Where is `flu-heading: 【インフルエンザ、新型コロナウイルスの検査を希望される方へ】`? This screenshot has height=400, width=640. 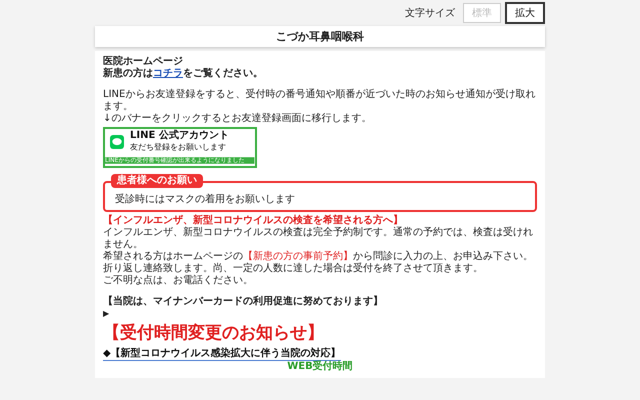
flu-heading: 【インフルエンザ、新型コロナウイルスの検査を希望される方へ】 is located at coordinates (253, 220).